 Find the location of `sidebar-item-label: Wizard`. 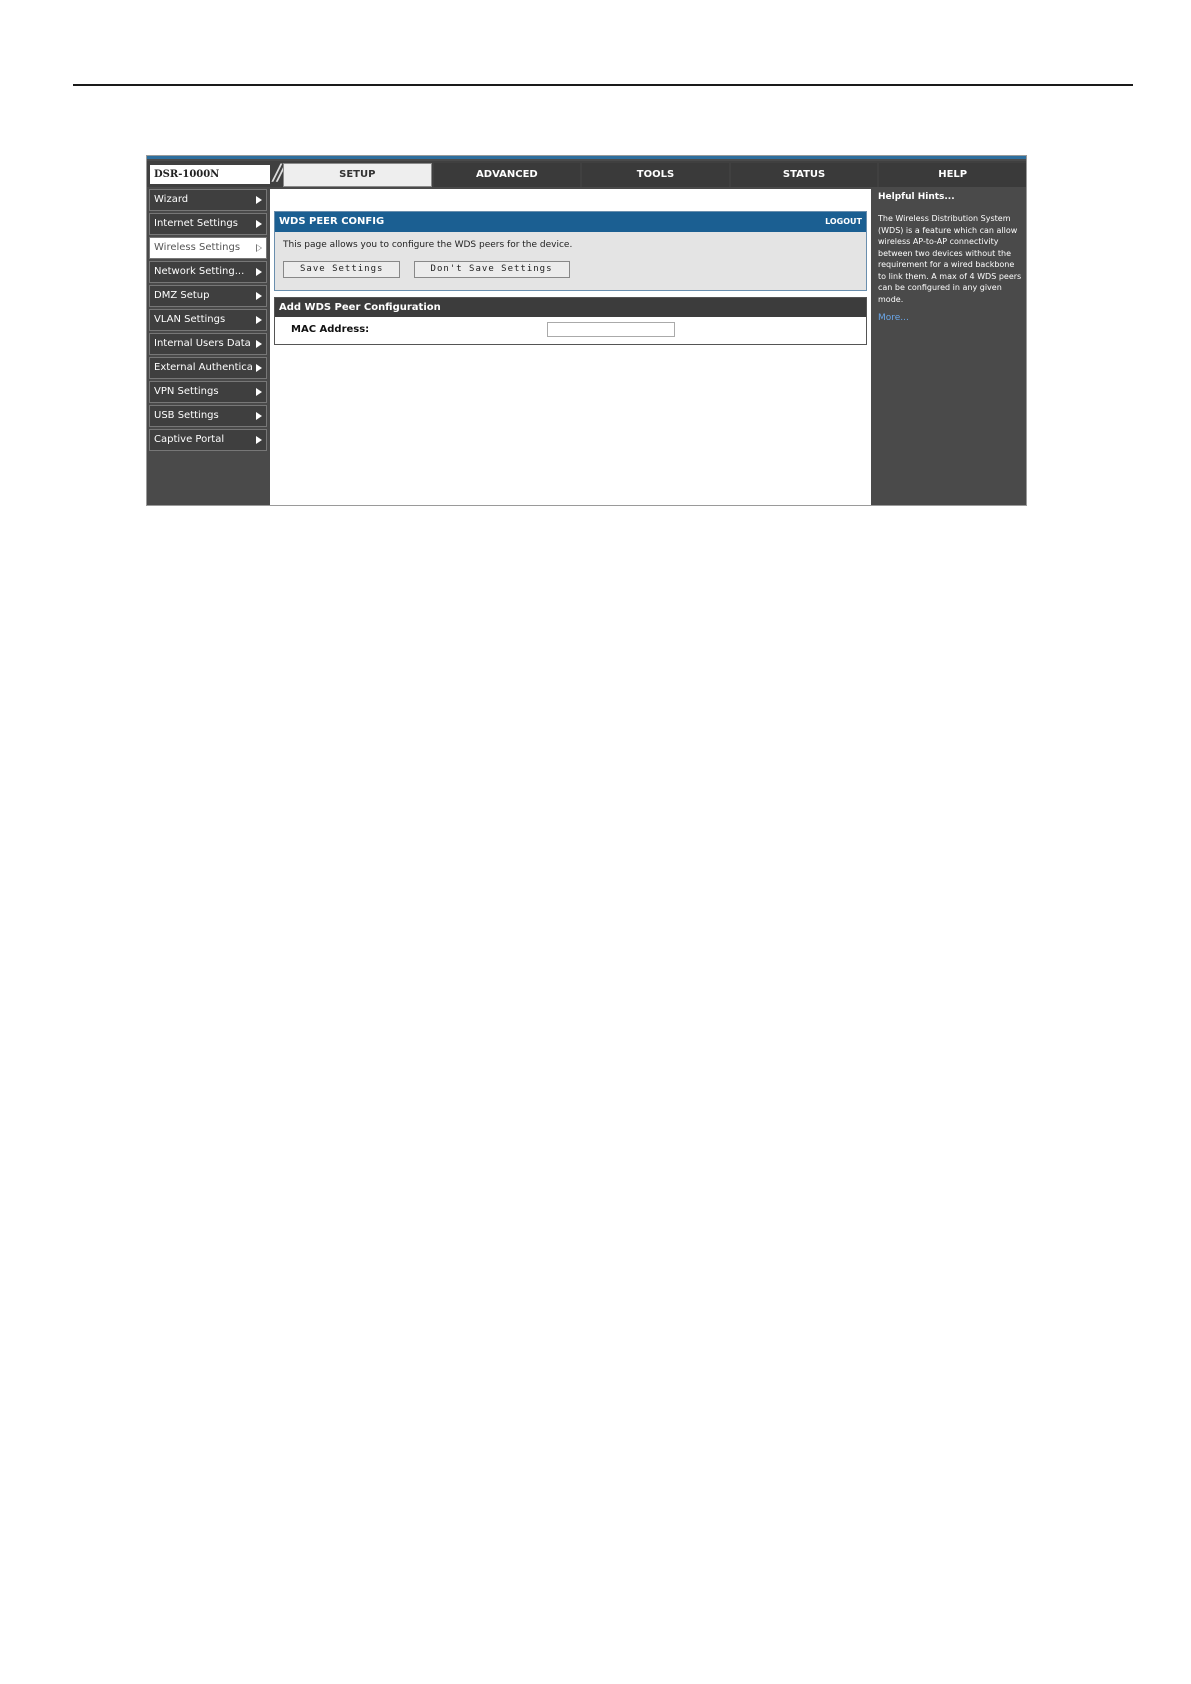

sidebar-item-label: Wizard is located at coordinates (171, 199).